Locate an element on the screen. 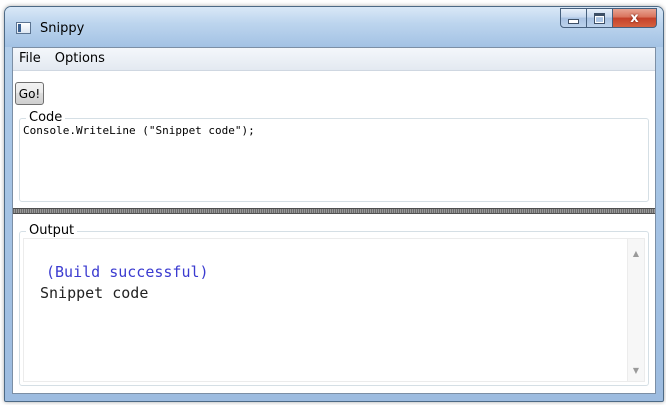 The height and width of the screenshot is (405, 666). maximize-icon is located at coordinates (599, 18).